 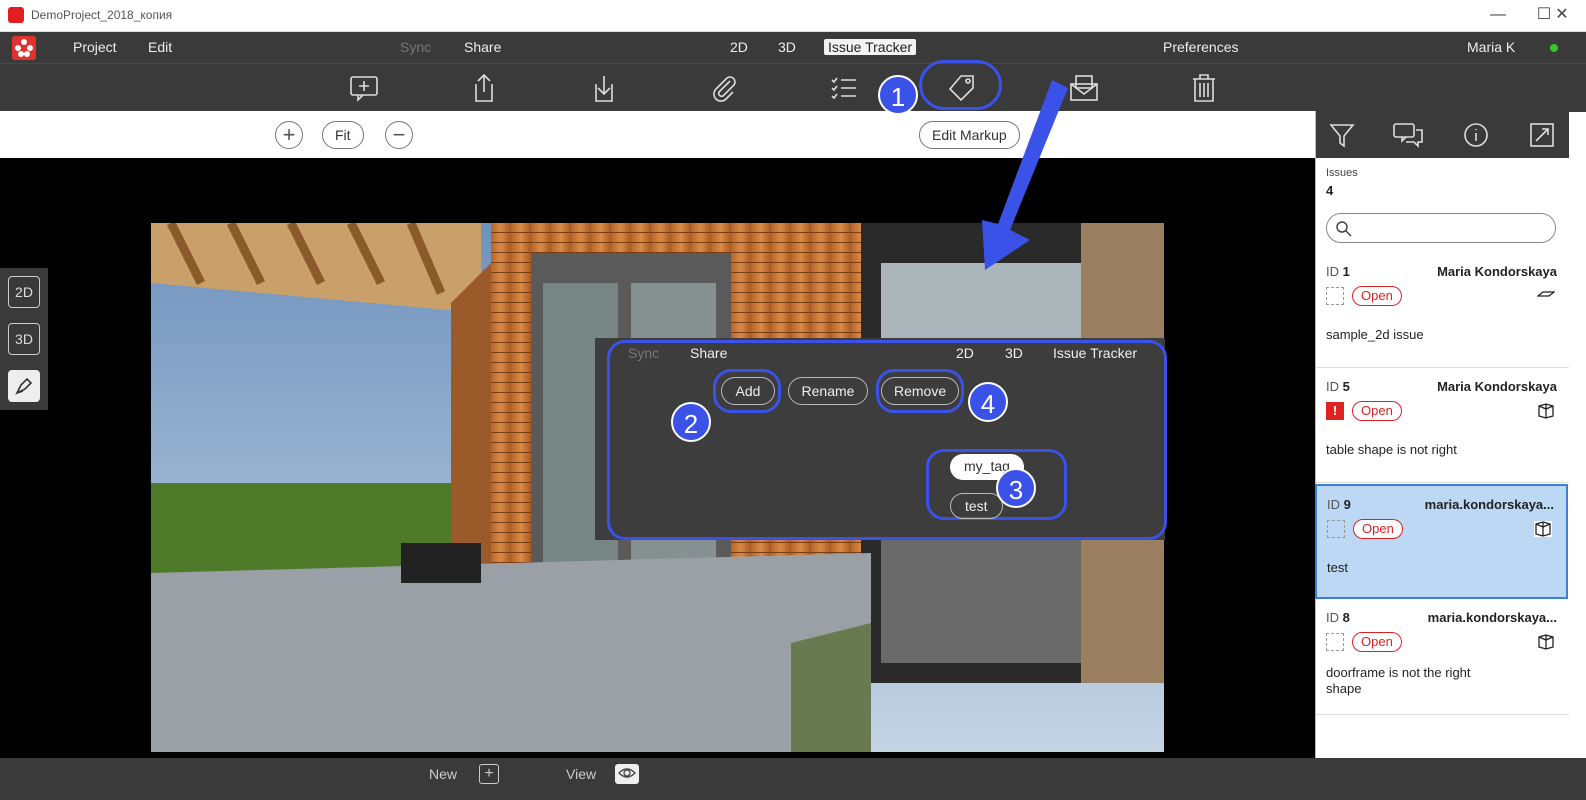 I want to click on info-icon, so click(x=1476, y=137).